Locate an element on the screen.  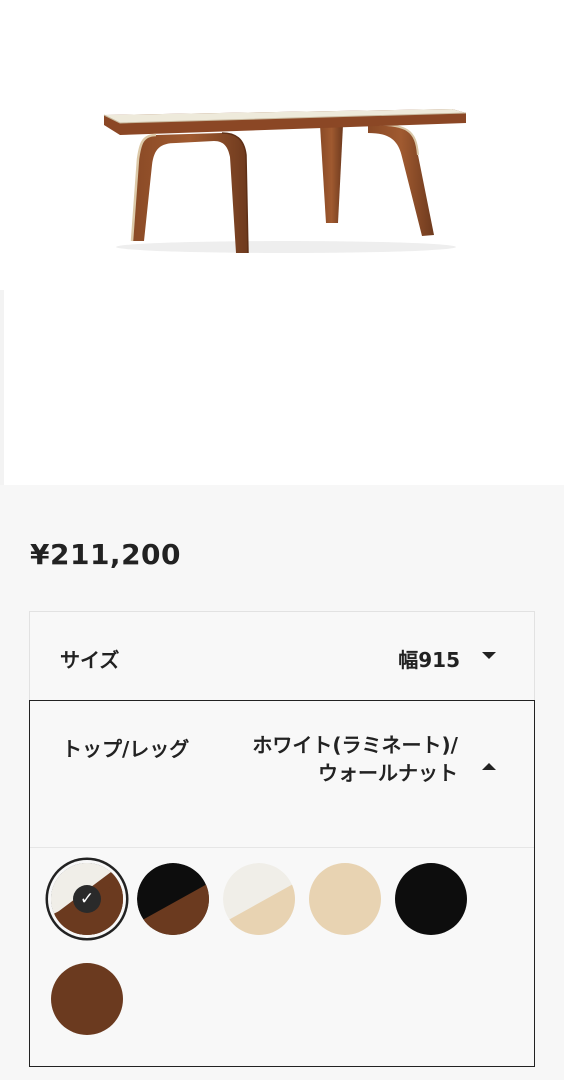
color-label: トップ/レッグ is located at coordinates (126, 749).